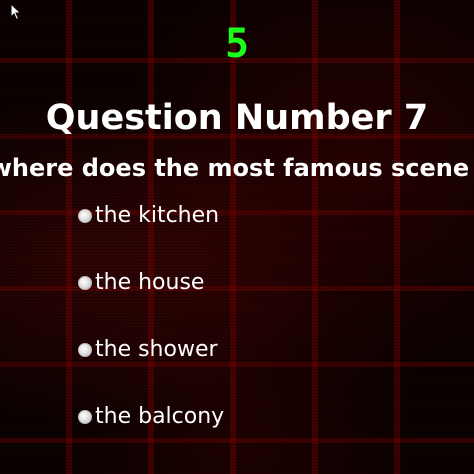 The height and width of the screenshot is (474, 474). I want to click on answer-label: the house, so click(150, 282).